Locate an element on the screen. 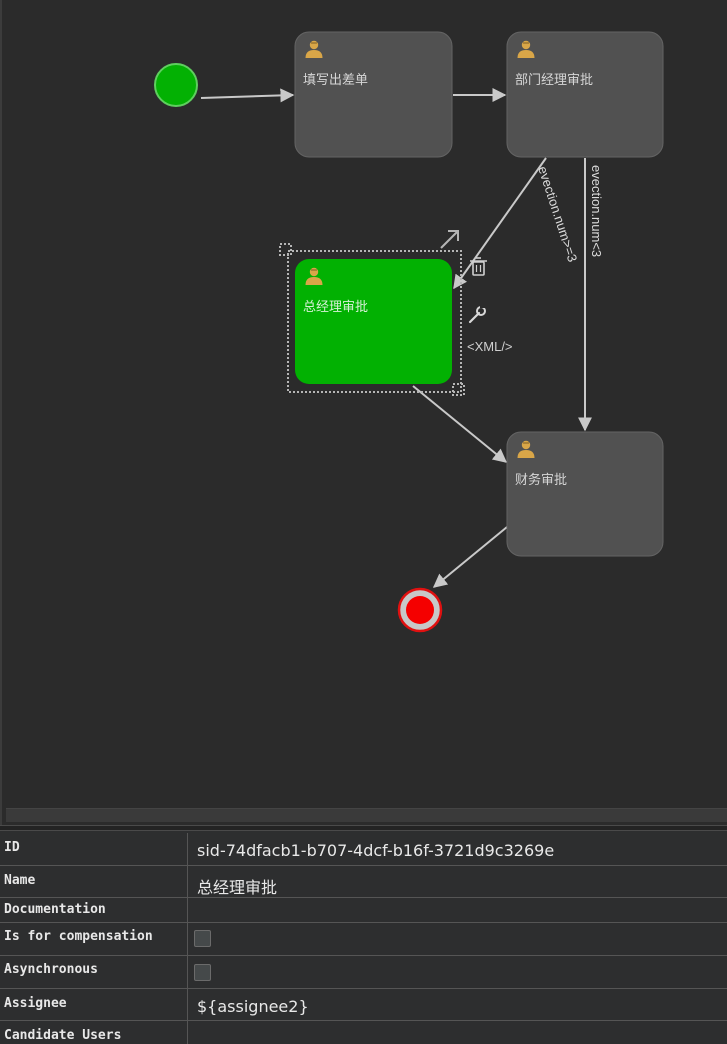 The height and width of the screenshot is (1044, 727). property-key: ID is located at coordinates (95, 849).